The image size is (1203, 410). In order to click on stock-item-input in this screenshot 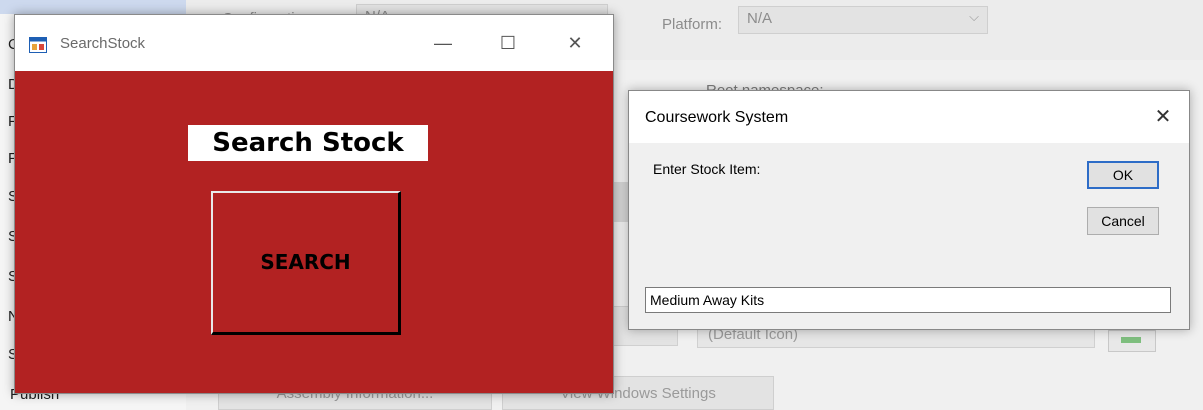, I will do `click(908, 300)`.